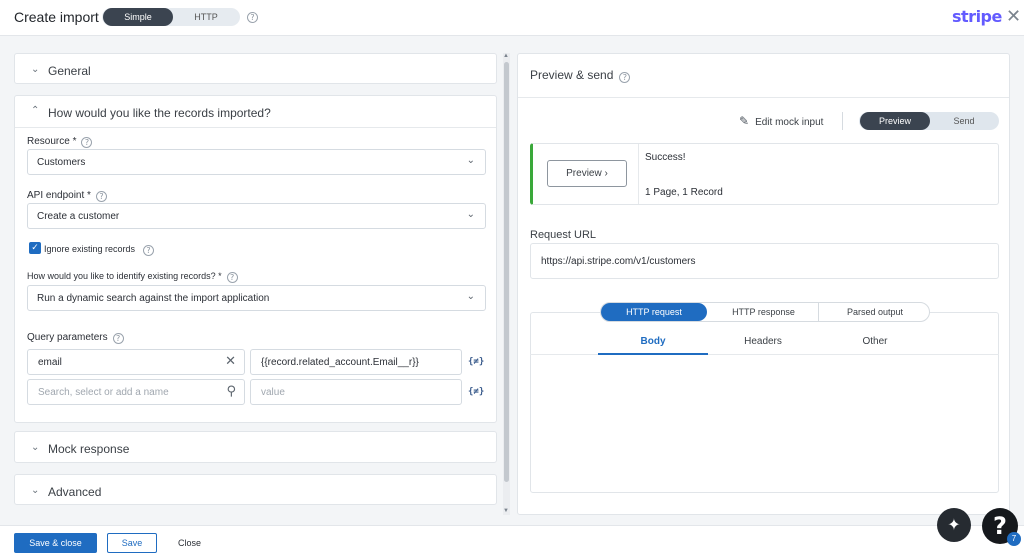 This screenshot has width=1024, height=556. I want to click on ai-assistant-icon: ✦, so click(954, 525).